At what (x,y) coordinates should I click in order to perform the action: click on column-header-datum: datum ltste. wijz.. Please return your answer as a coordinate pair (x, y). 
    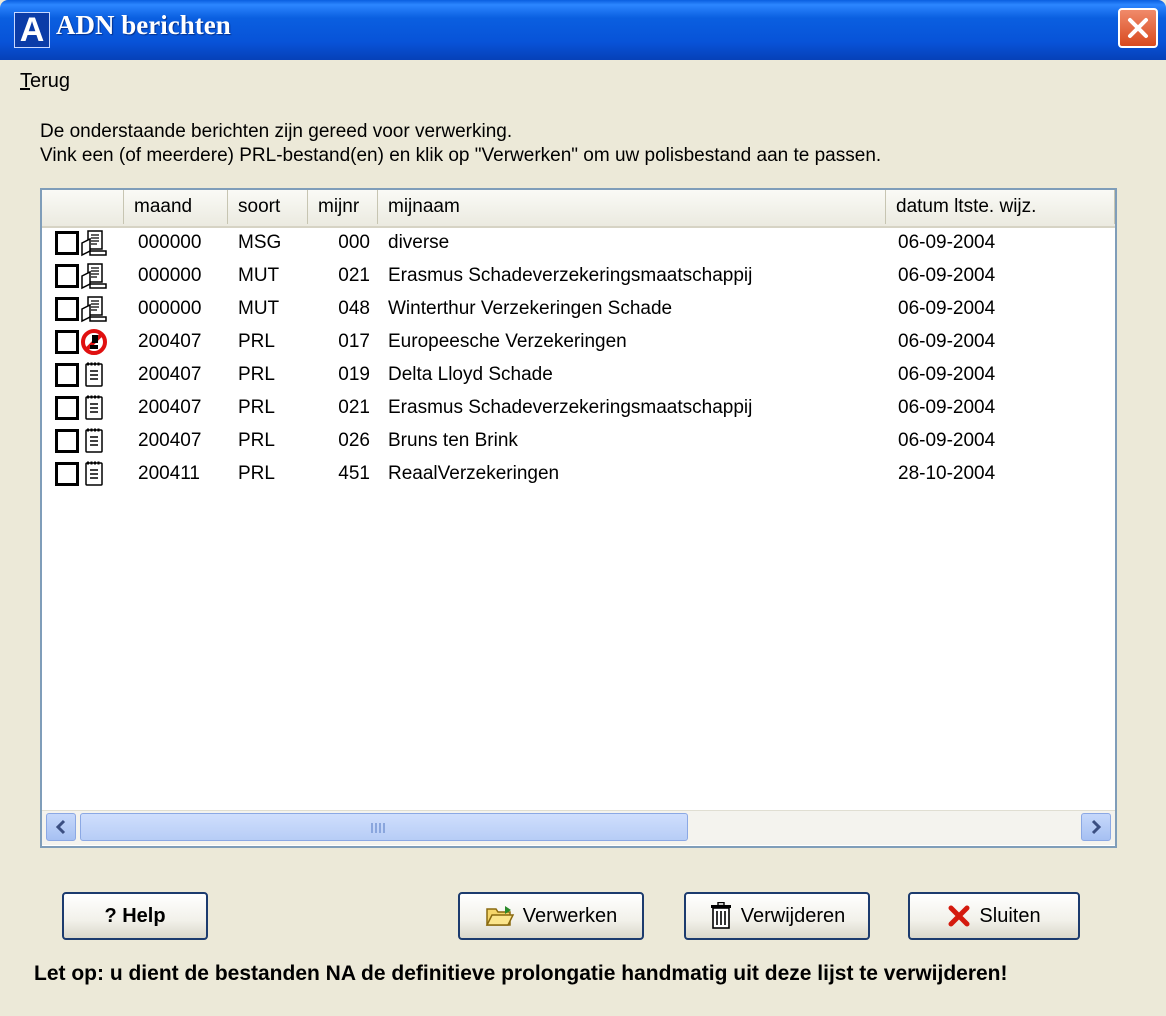
    Looking at the image, I should click on (1000, 207).